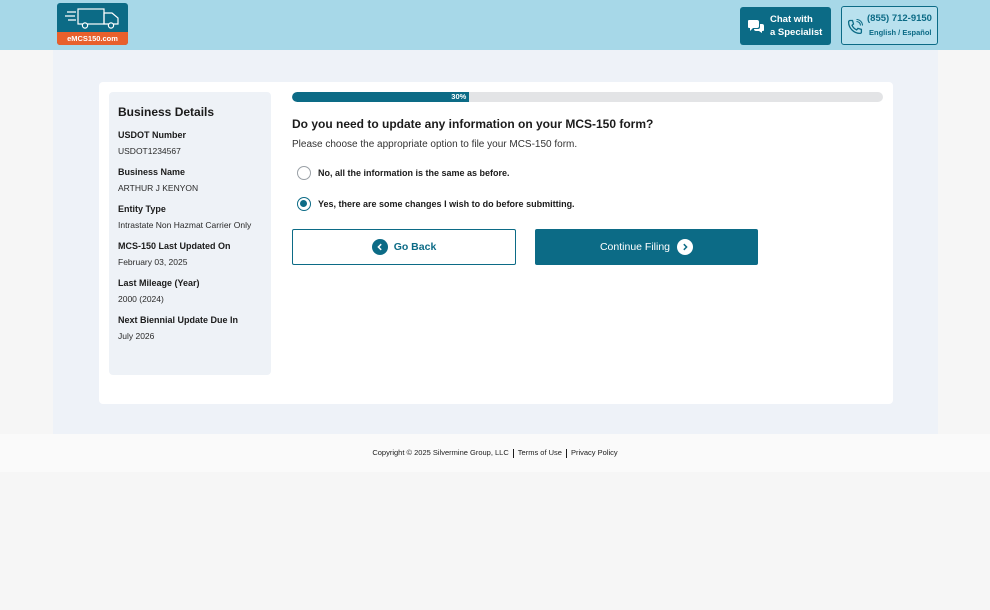  Describe the element at coordinates (459, 96) in the screenshot. I see `progress-label: 30%` at that location.